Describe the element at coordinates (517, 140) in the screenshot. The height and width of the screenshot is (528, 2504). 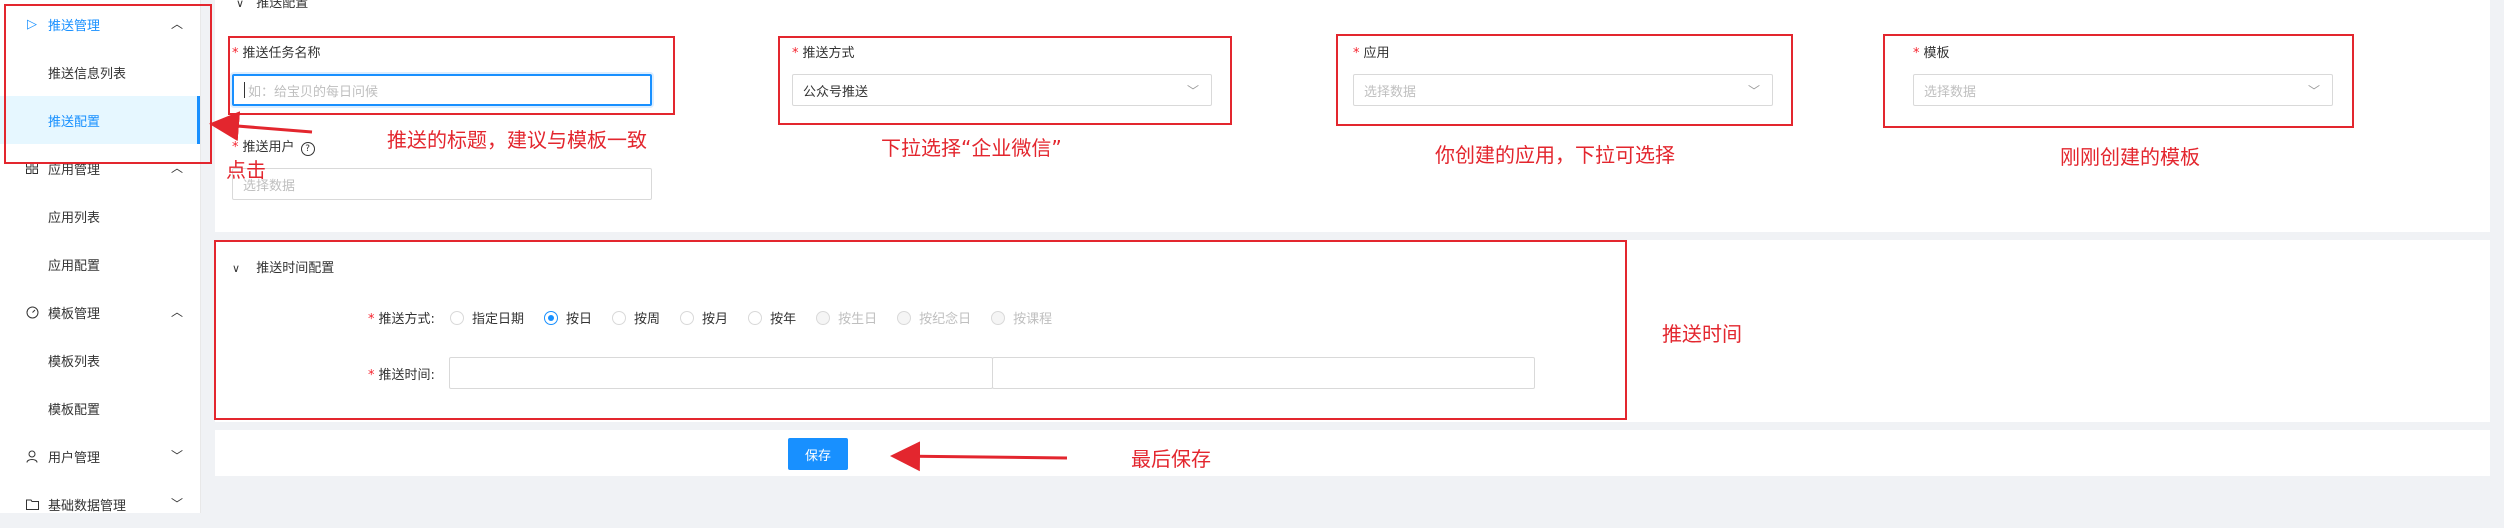
I see `annotation-title-tip: 推送的标题，建议与模板一致` at that location.